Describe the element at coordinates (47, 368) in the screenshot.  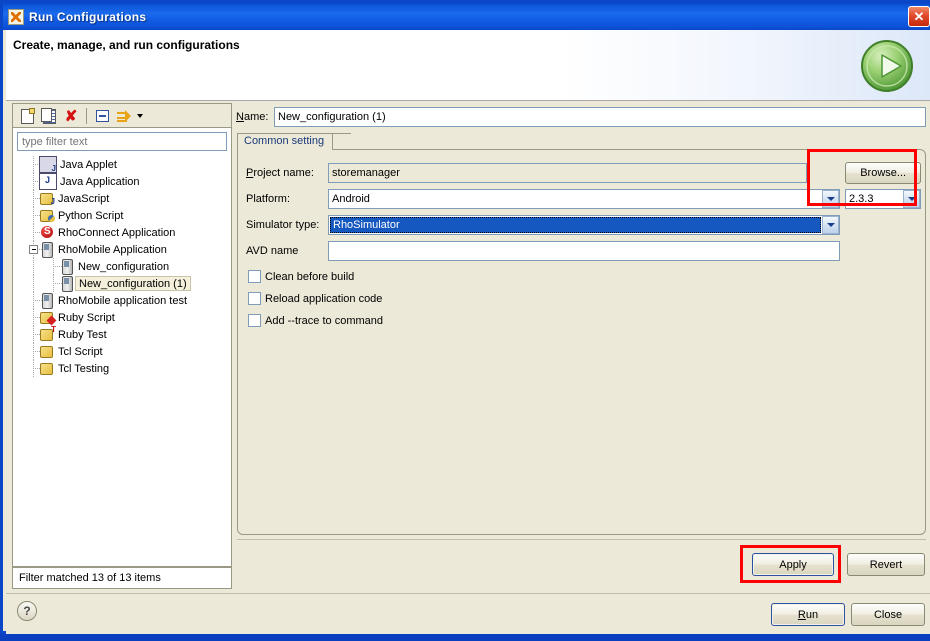
I see `tcl-testing-icon` at that location.